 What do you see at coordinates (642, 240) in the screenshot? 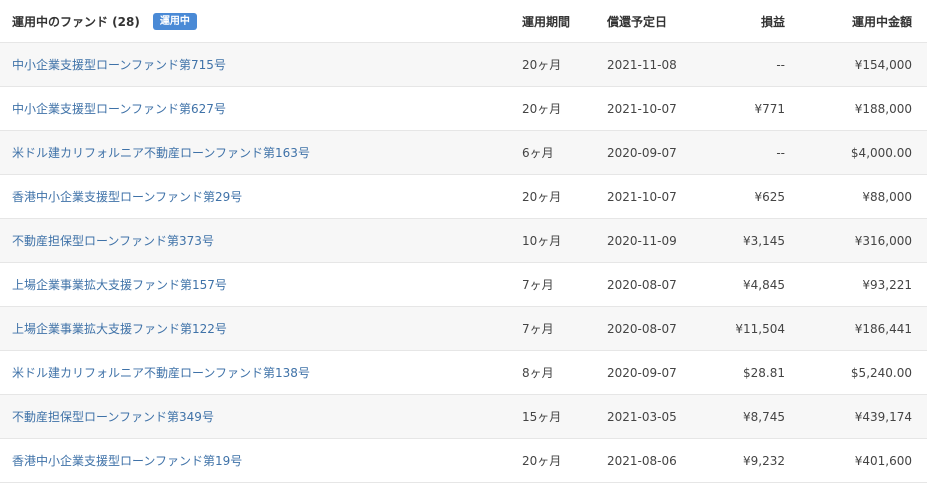
I see `fund-redemption-date: 2020-11-09` at bounding box center [642, 240].